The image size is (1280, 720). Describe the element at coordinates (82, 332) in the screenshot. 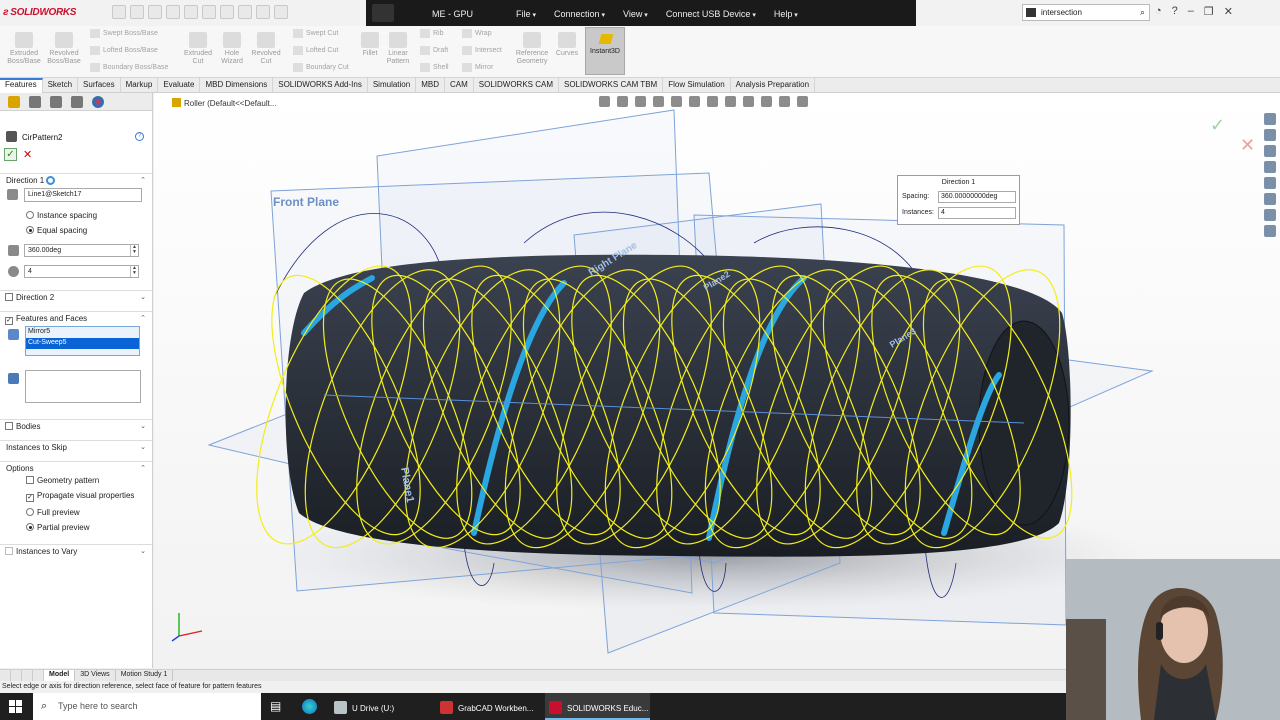

I see `list-item: Mirror5` at that location.